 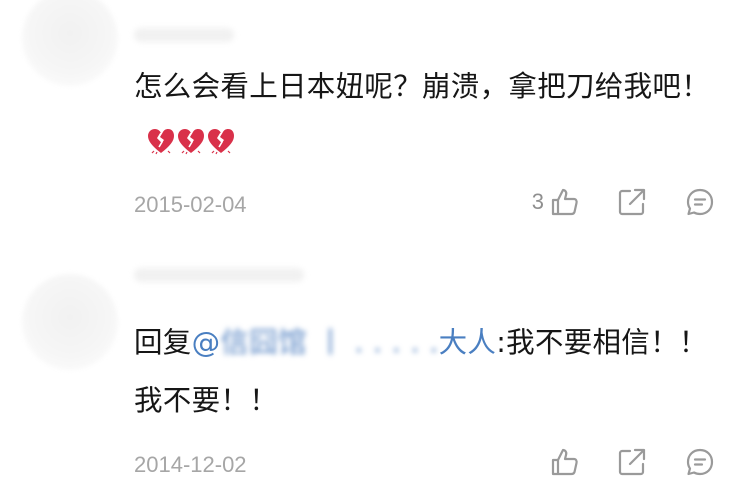 What do you see at coordinates (612, 462) in the screenshot?
I see `comment-actions` at bounding box center [612, 462].